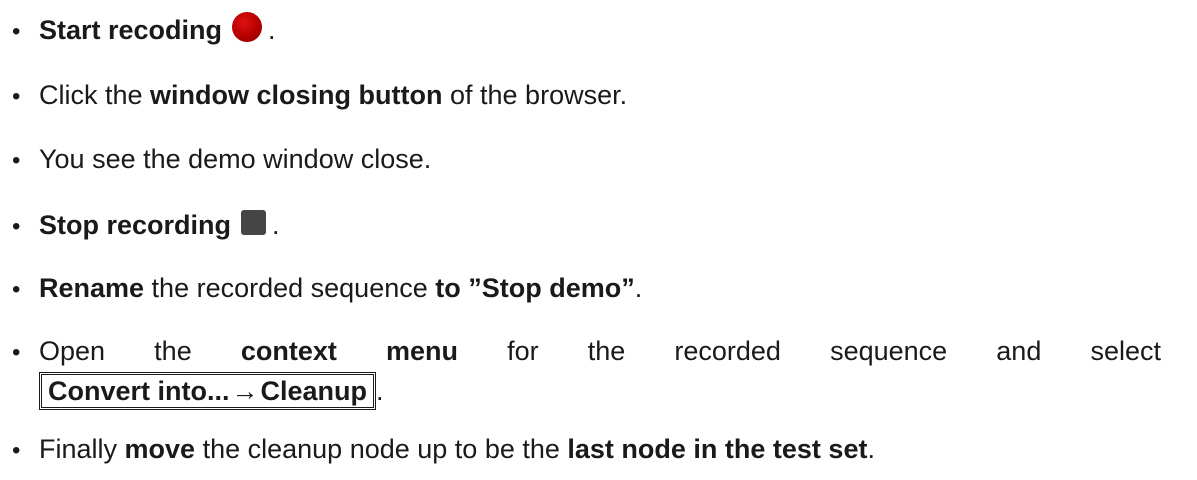 The width and height of the screenshot is (1197, 480). I want to click on step-text: the recorded sequence, so click(290, 288).